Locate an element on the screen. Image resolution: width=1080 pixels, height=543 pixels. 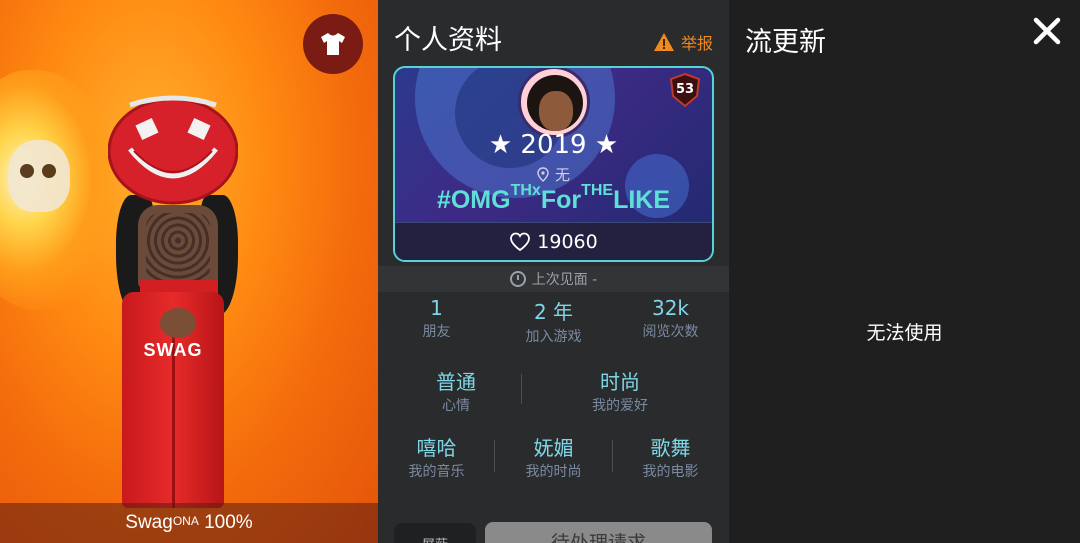
avatar-hands is located at coordinates (178, 323).